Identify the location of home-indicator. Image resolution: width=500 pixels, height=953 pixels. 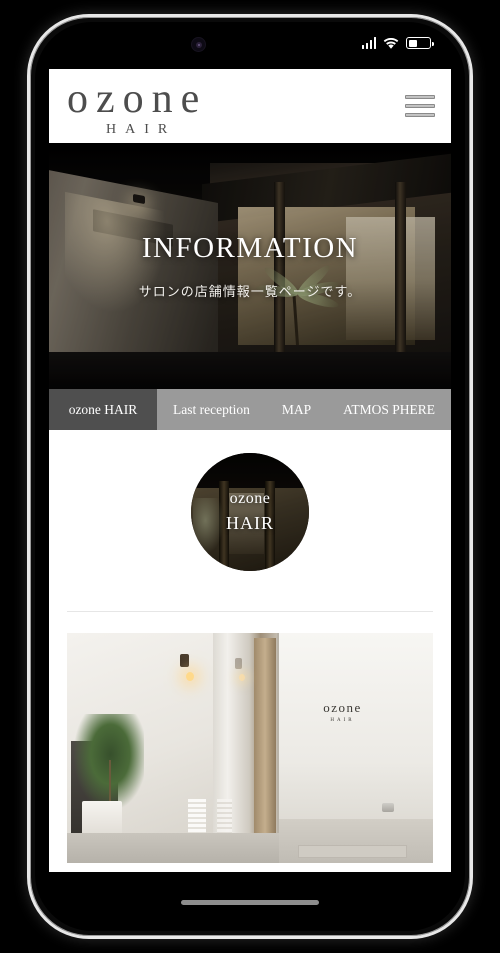
(250, 902).